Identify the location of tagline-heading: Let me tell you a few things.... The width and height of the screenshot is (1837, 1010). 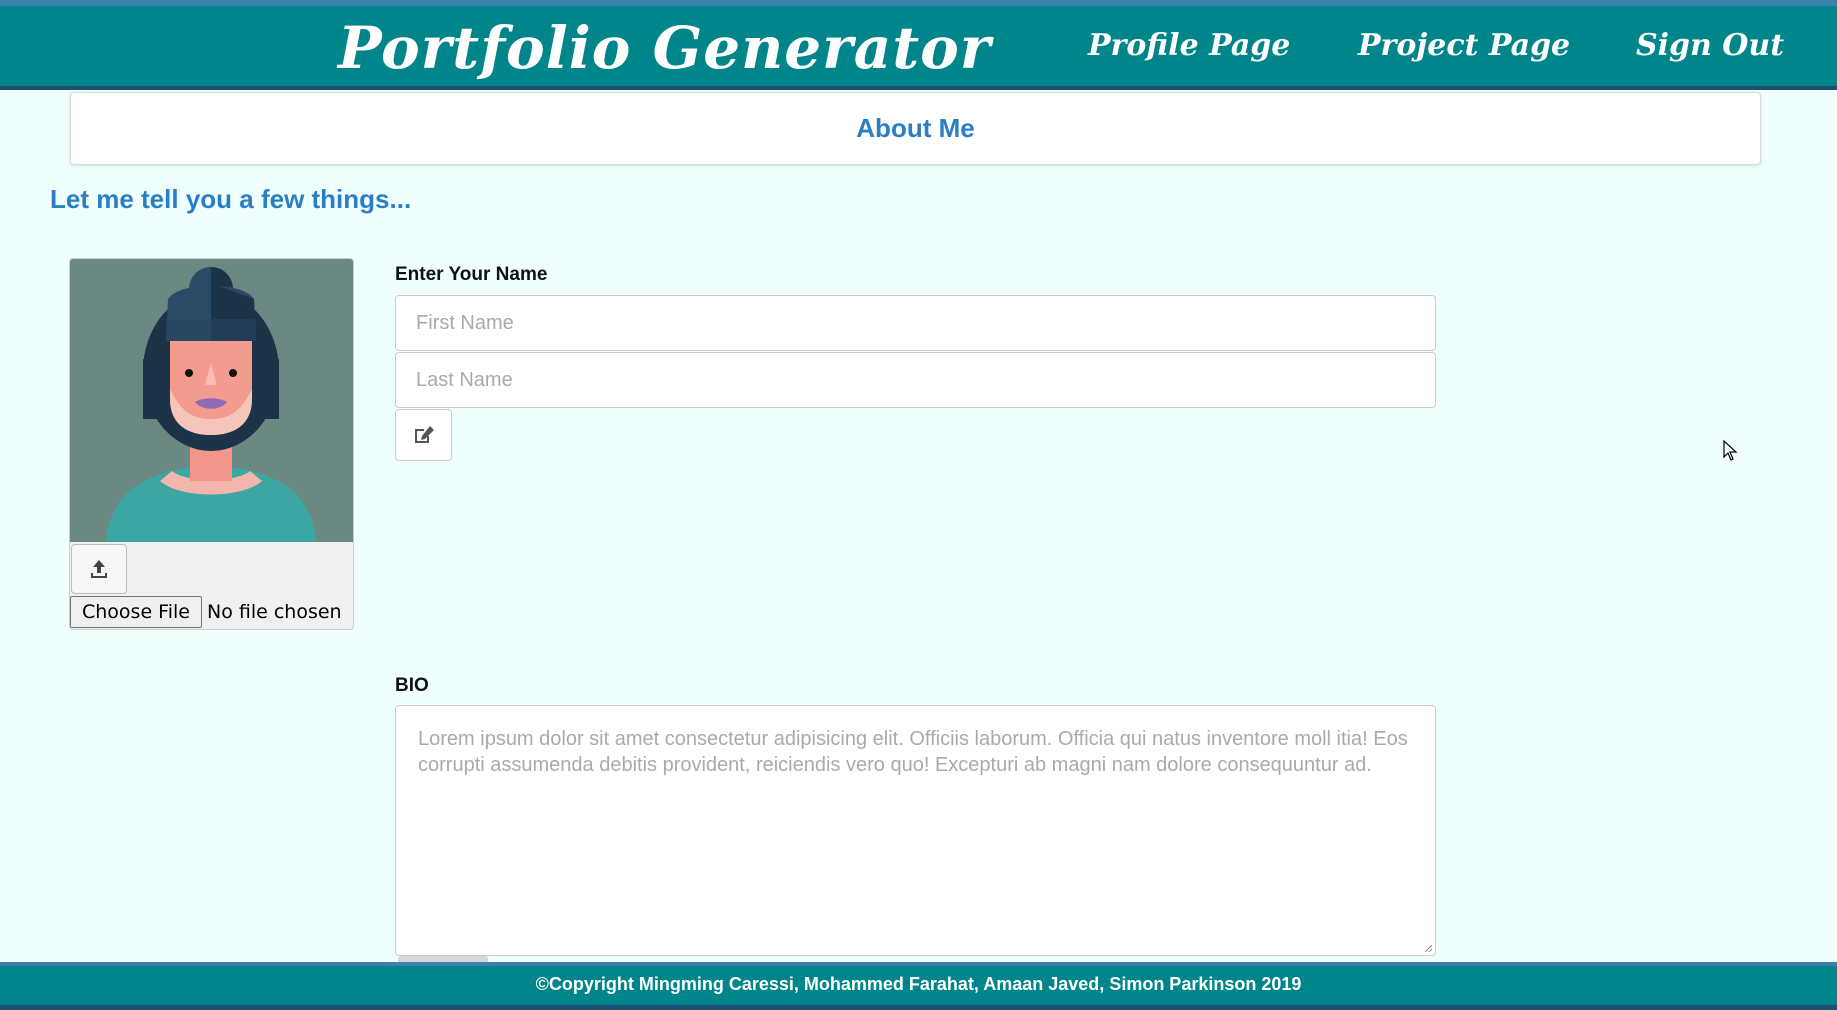
(231, 199).